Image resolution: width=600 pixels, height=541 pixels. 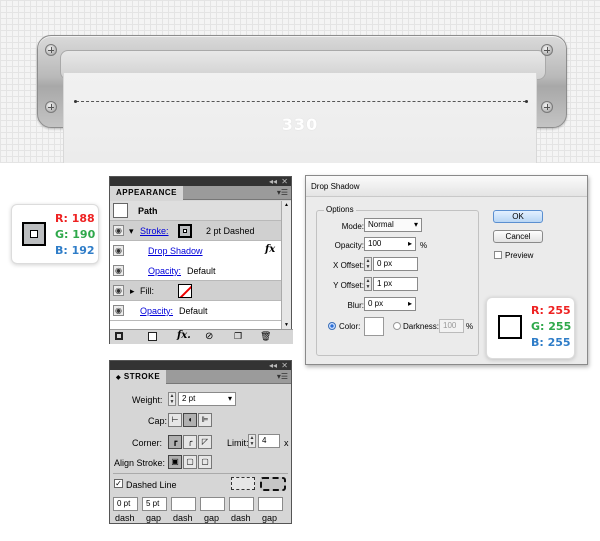 I want to click on y-offset-input: 1 px, so click(x=395, y=284).